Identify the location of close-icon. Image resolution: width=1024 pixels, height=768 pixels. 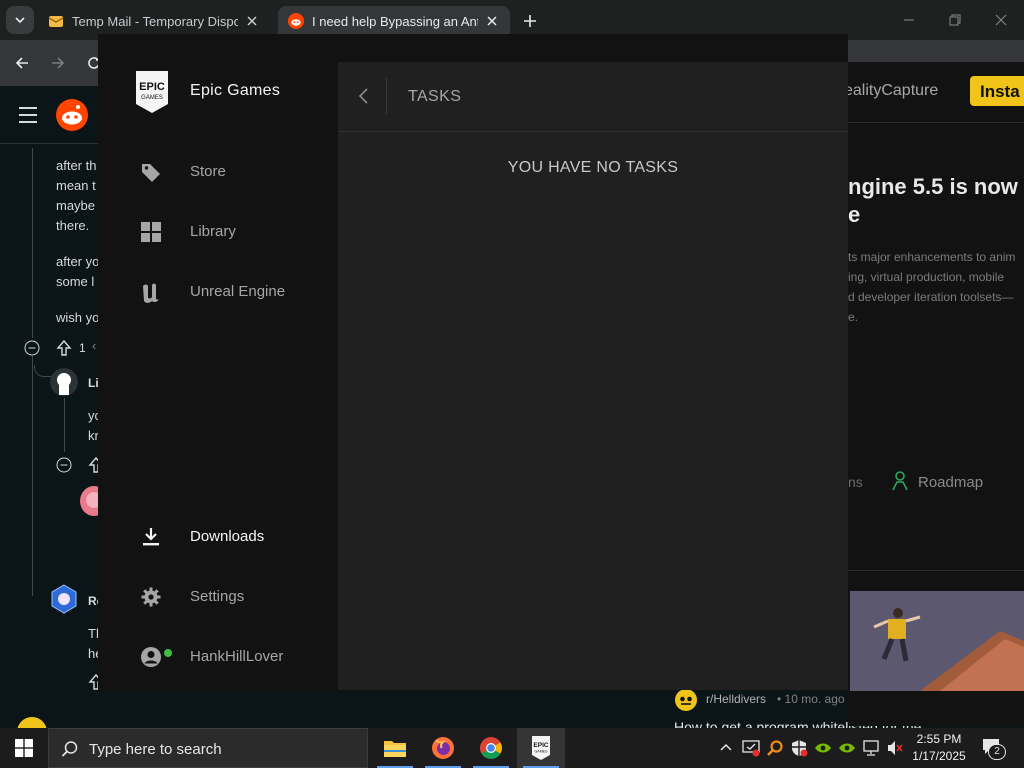
(1001, 20).